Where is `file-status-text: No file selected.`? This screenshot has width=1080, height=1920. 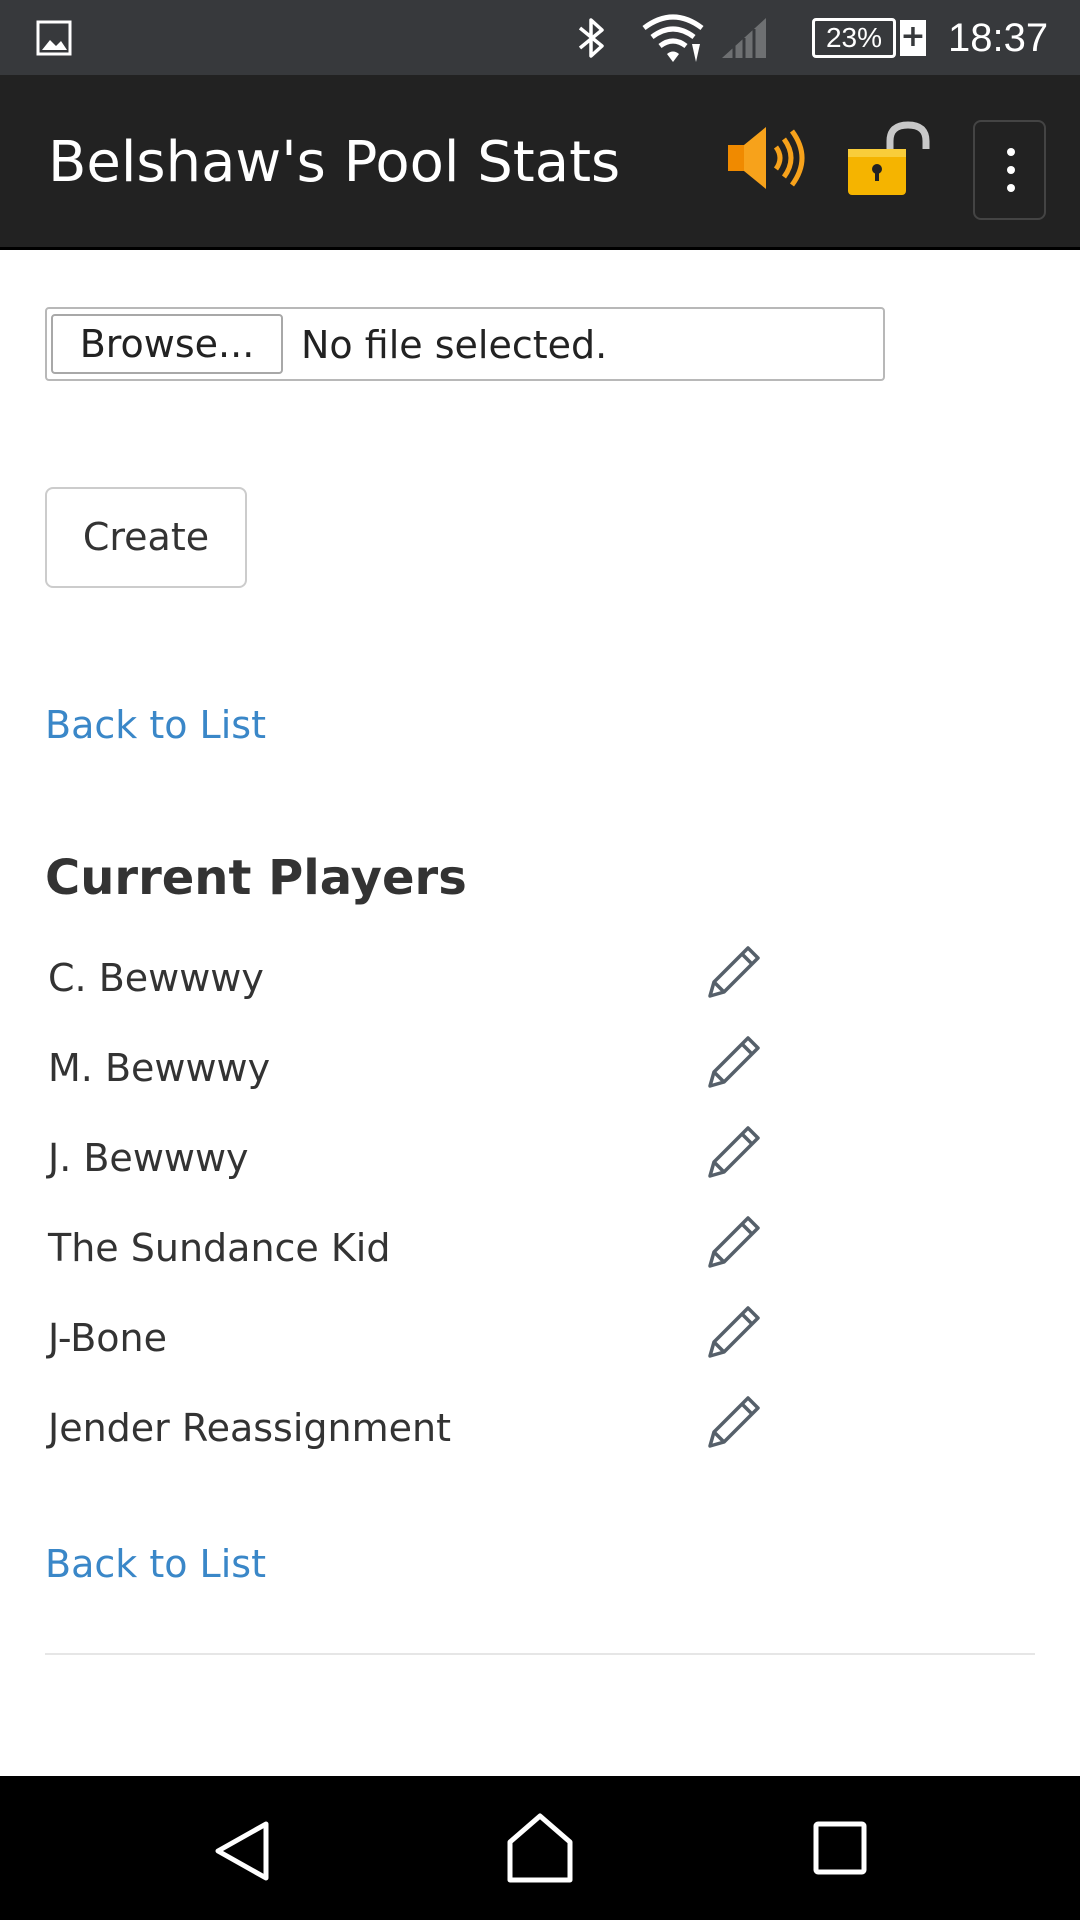
file-status-text: No file selected. is located at coordinates (454, 345).